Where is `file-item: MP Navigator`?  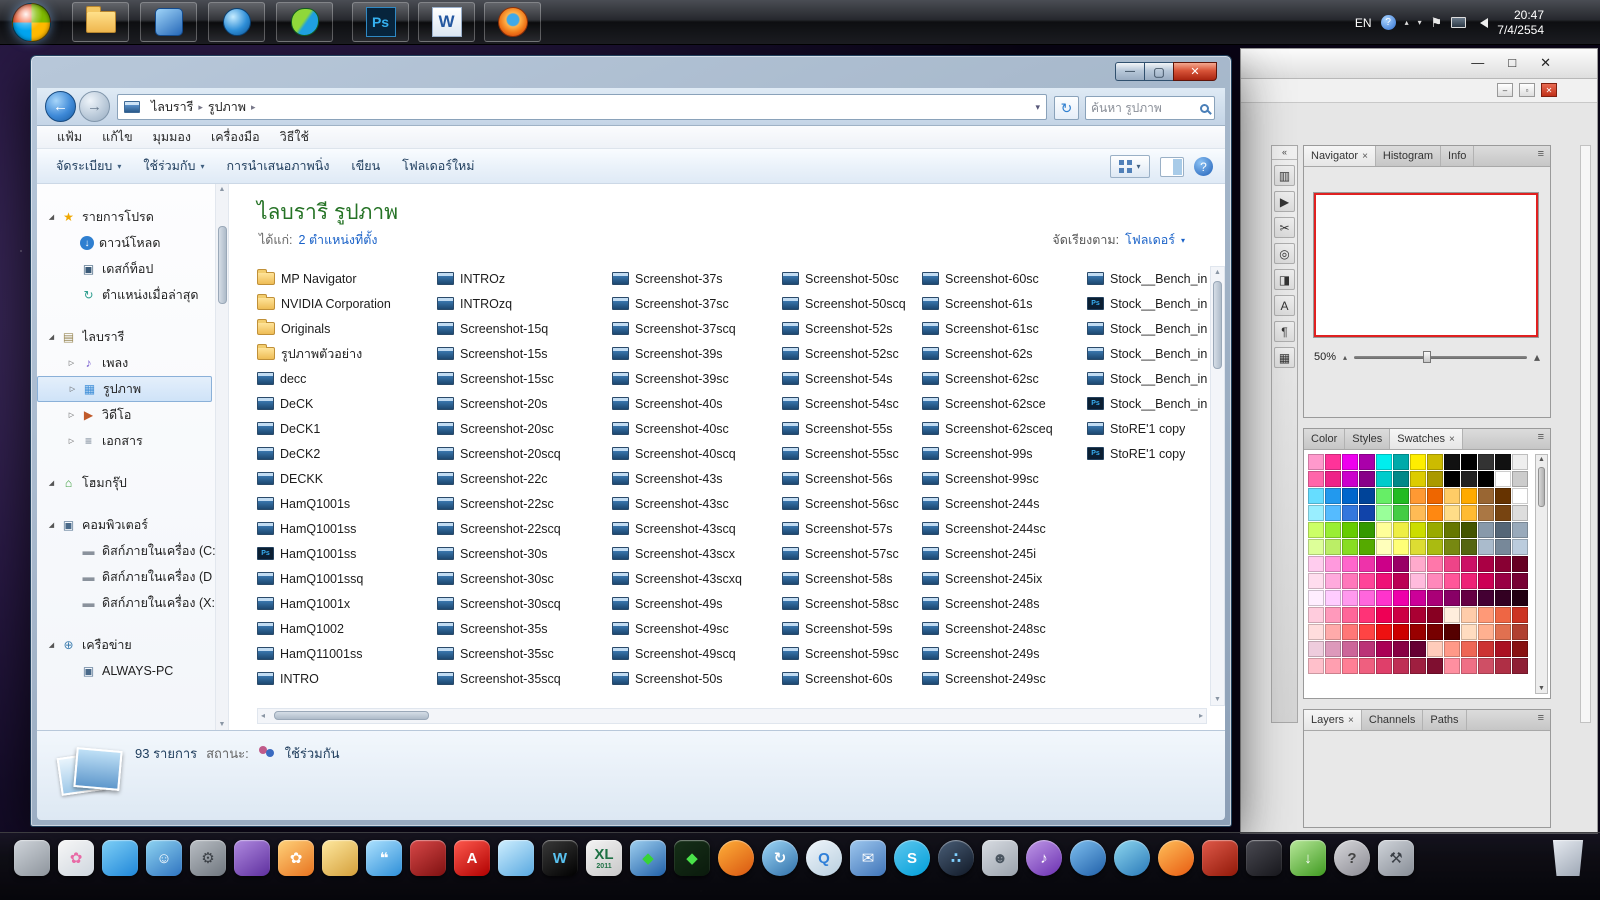
file-item: MP Navigator is located at coordinates (345, 278).